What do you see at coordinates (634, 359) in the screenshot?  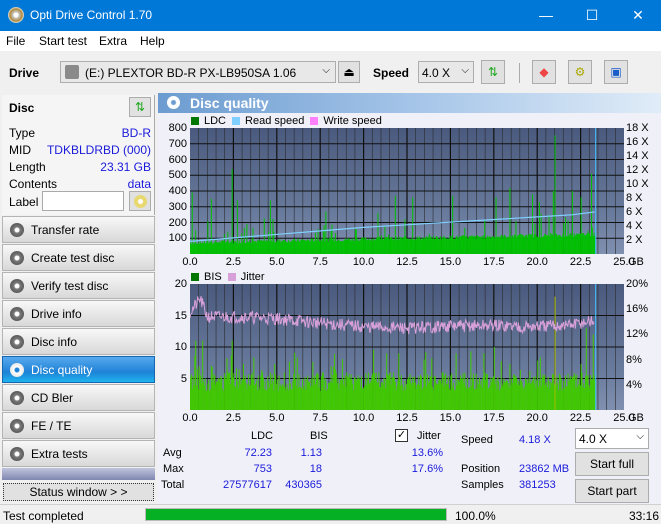 I see `bis-y2-tick: 8%` at bounding box center [634, 359].